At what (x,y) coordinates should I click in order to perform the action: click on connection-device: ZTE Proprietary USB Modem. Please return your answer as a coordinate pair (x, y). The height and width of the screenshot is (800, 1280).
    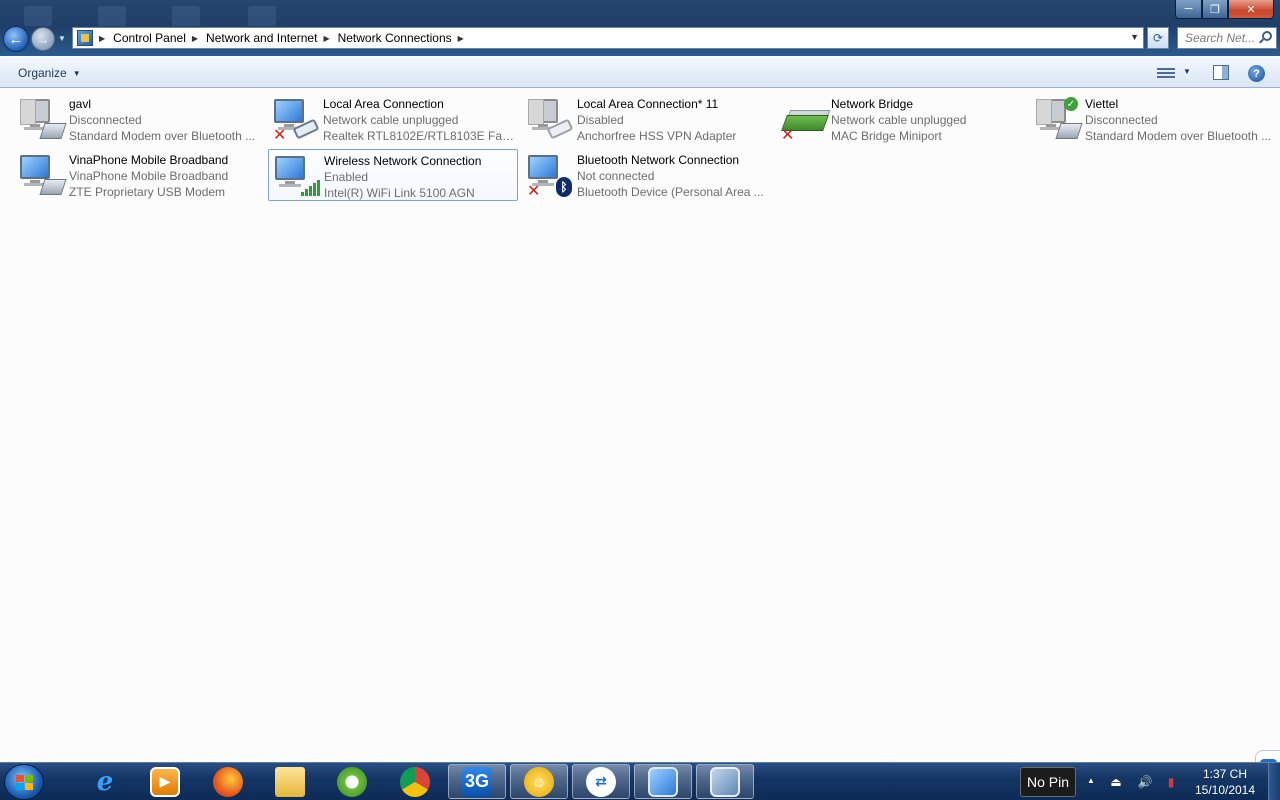
    Looking at the image, I should click on (147, 192).